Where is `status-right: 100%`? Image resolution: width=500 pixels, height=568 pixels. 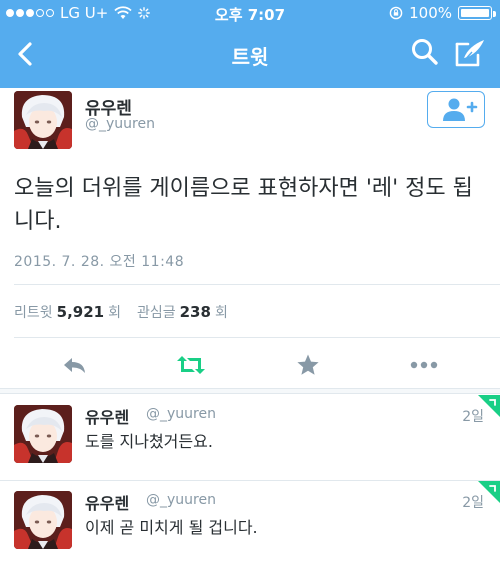
status-right: 100% is located at coordinates (442, 13).